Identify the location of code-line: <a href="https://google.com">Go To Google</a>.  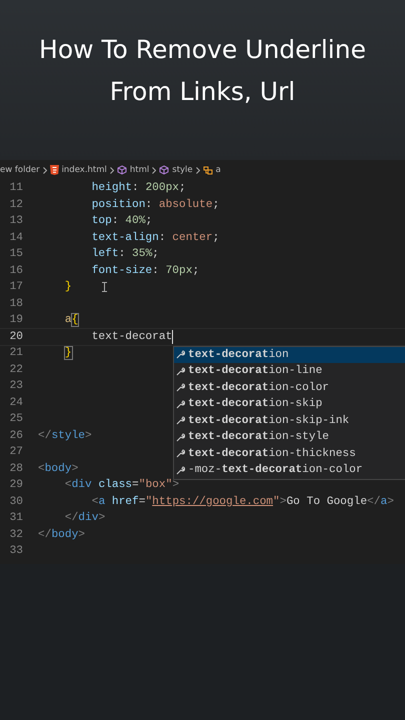
(242, 502).